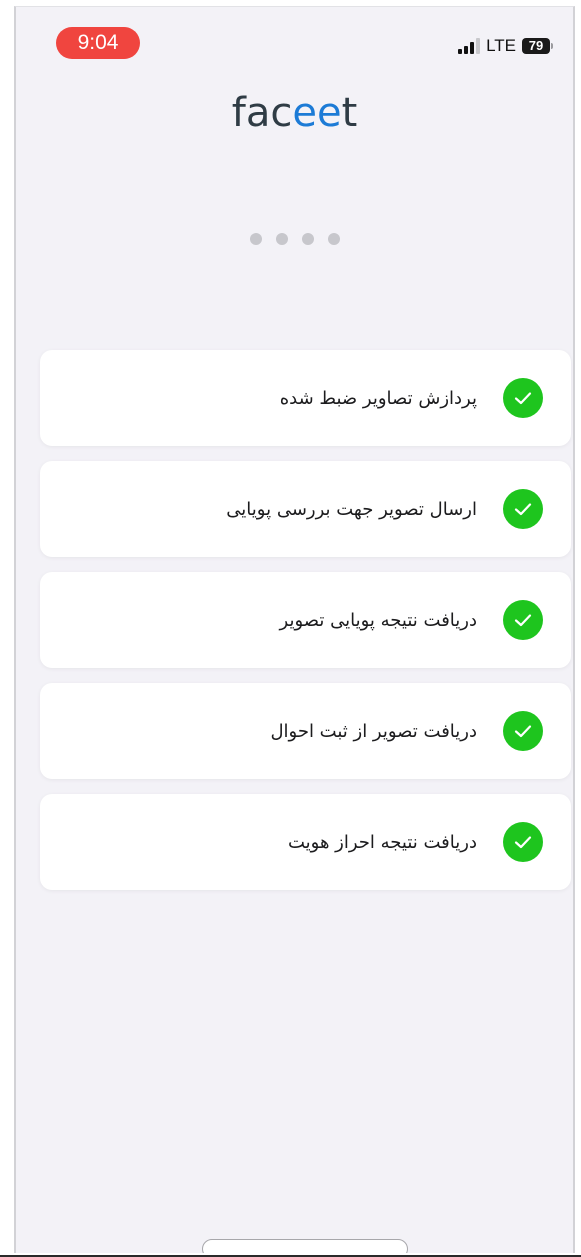 The width and height of the screenshot is (581, 1257). I want to click on step-card-identity-result: دریافت نتیجه احراز هویت, so click(305, 842).